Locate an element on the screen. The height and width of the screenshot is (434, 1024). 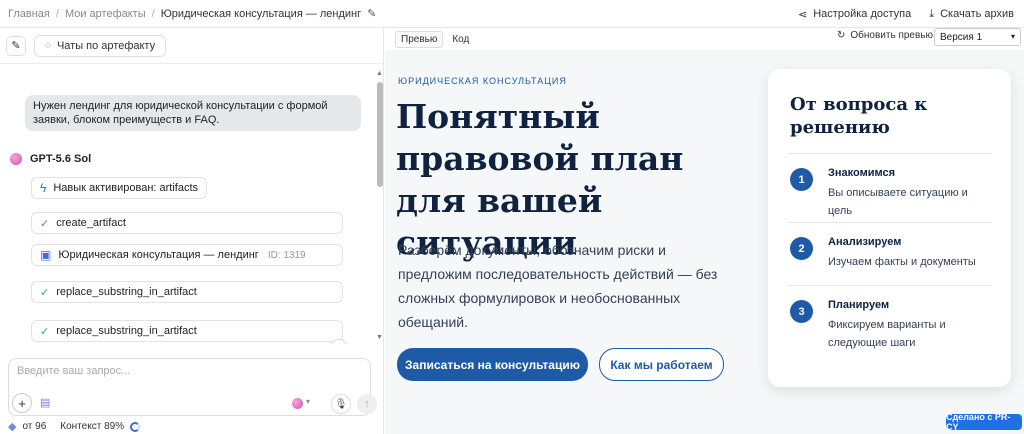
tab-preview: Превью is located at coordinates (419, 39).